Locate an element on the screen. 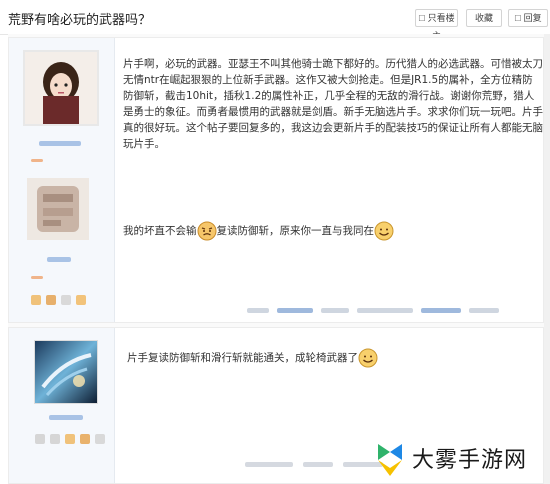 This screenshot has width=550, height=484. exp-bar is located at coordinates (37, 277).